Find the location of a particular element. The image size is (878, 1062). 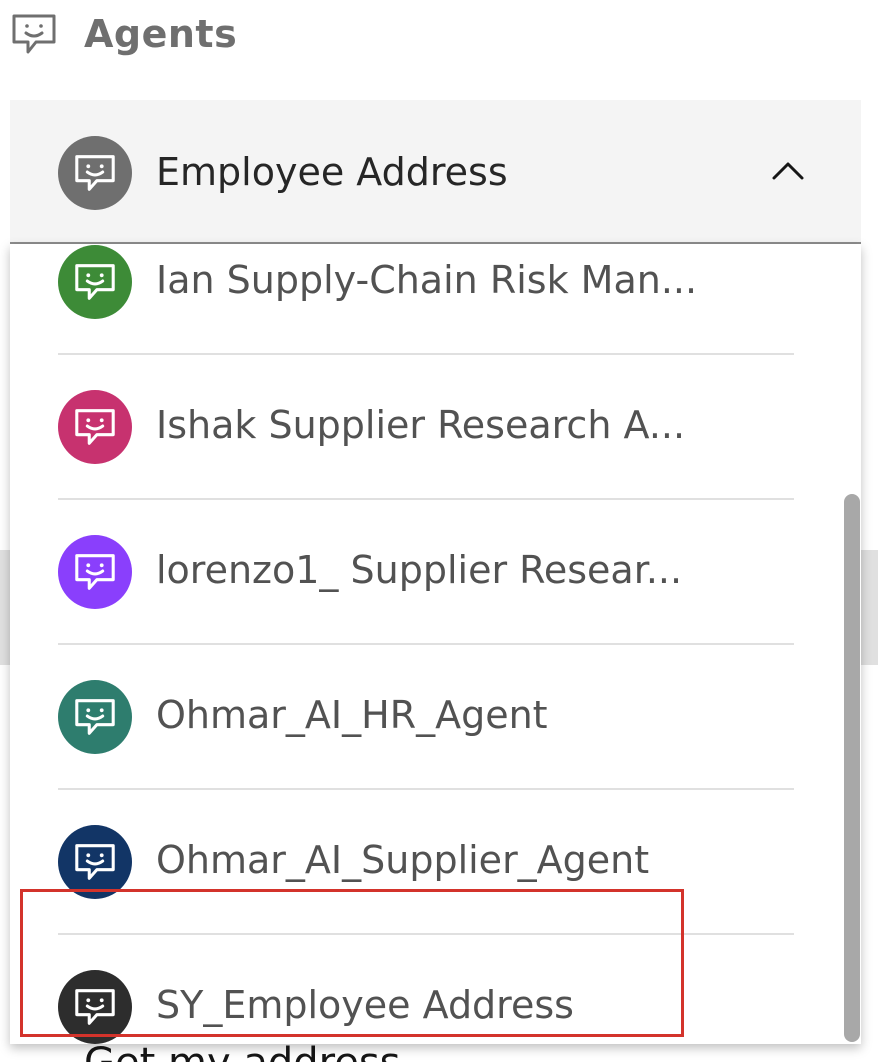

agent-option-label: Ohmar_AI_HR_Agent is located at coordinates (352, 715).